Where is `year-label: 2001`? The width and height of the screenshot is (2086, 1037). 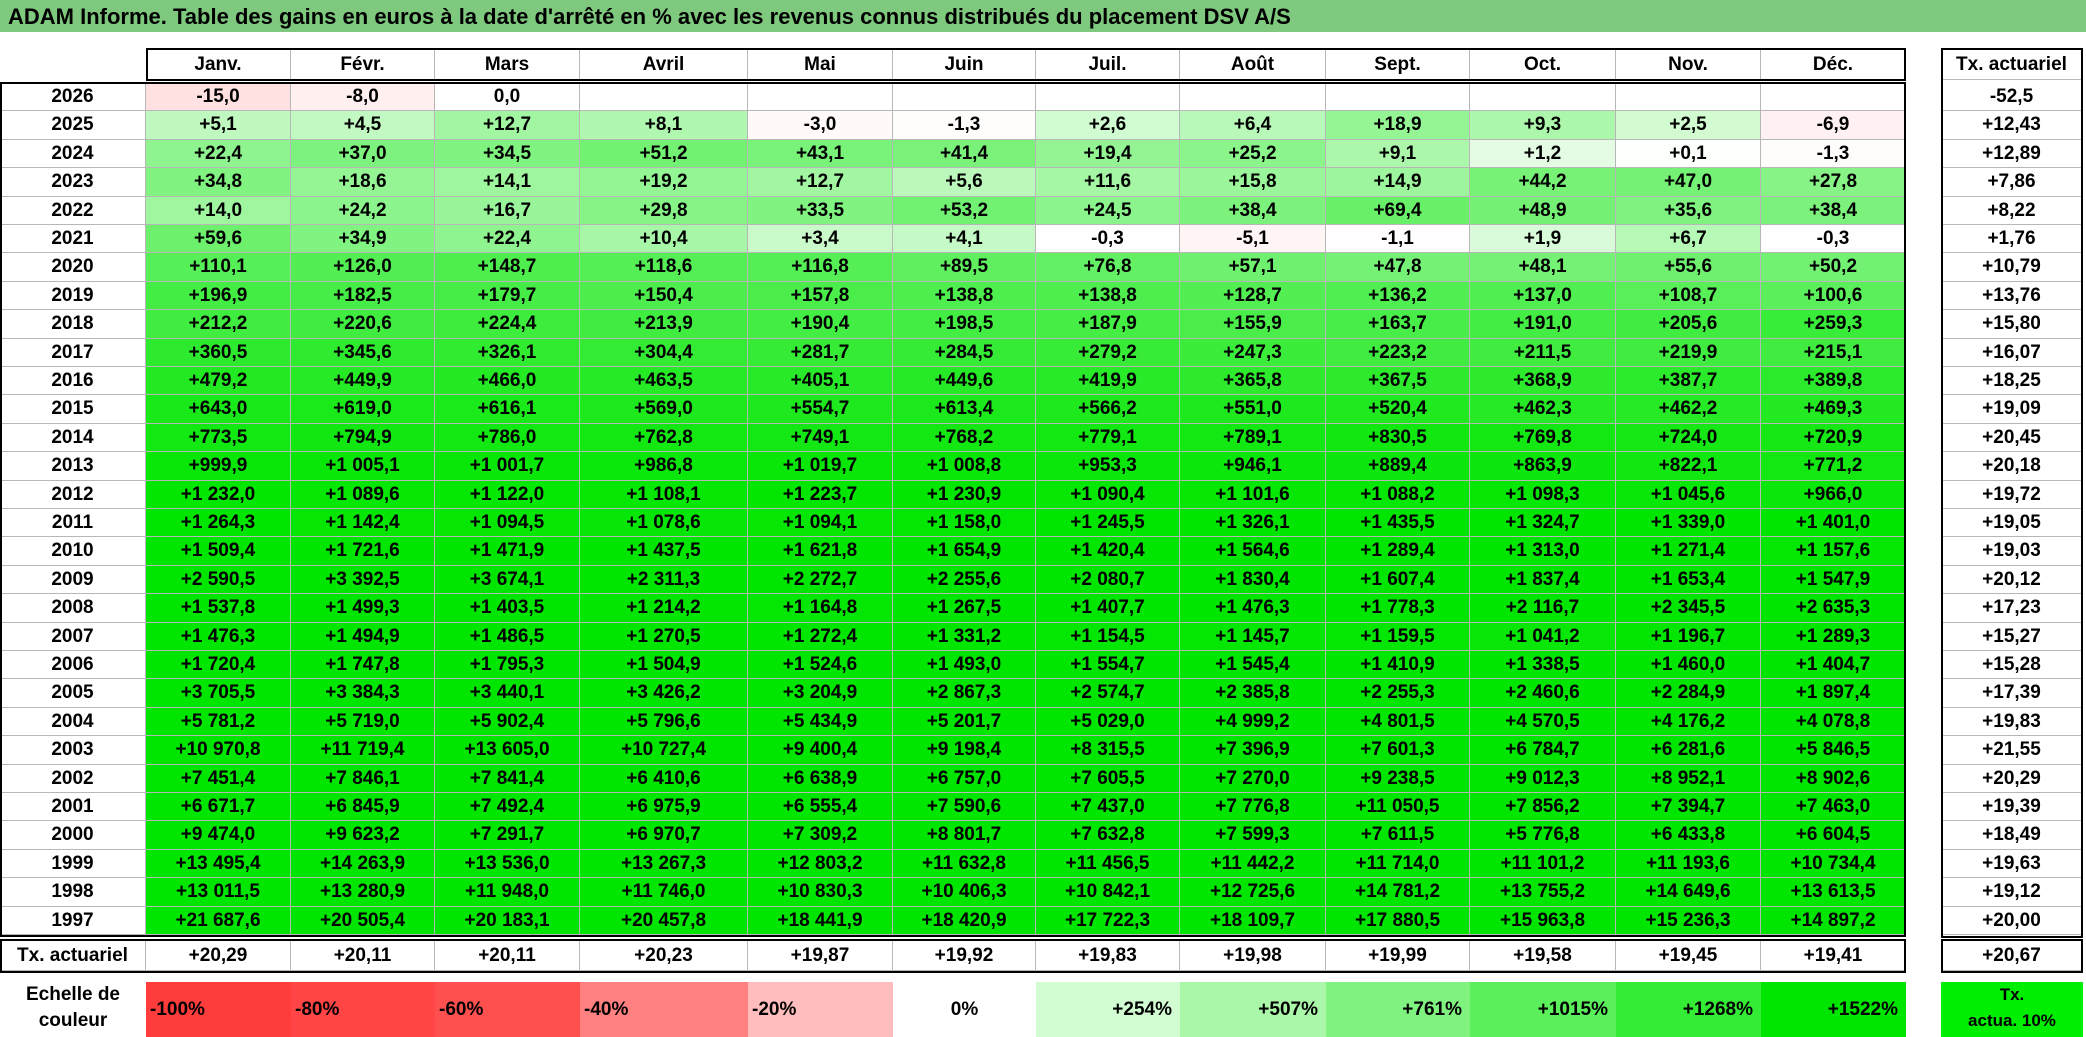
year-label: 2001 is located at coordinates (73, 807).